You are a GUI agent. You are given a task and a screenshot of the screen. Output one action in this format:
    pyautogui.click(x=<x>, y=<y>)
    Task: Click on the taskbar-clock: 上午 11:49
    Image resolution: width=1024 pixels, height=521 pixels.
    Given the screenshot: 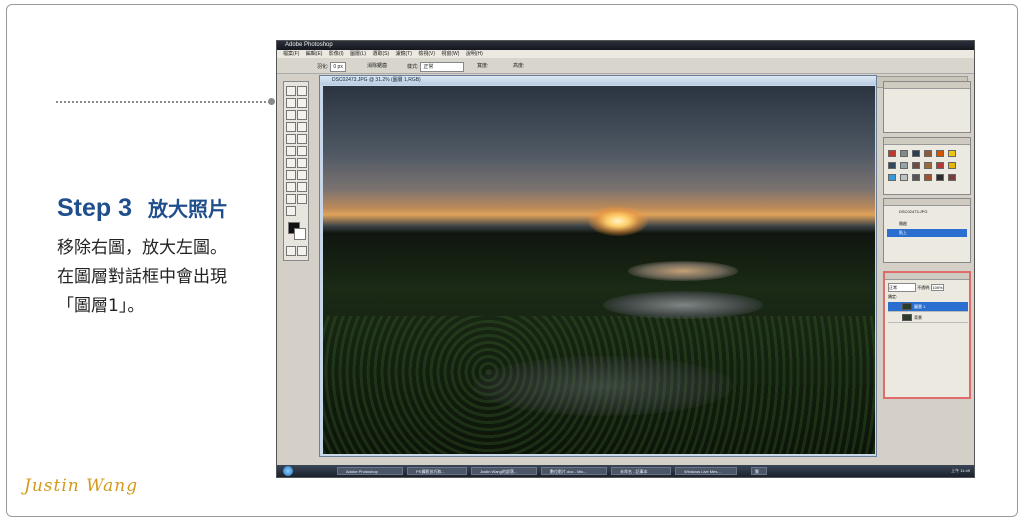 What is the action you would take?
    pyautogui.click(x=960, y=470)
    